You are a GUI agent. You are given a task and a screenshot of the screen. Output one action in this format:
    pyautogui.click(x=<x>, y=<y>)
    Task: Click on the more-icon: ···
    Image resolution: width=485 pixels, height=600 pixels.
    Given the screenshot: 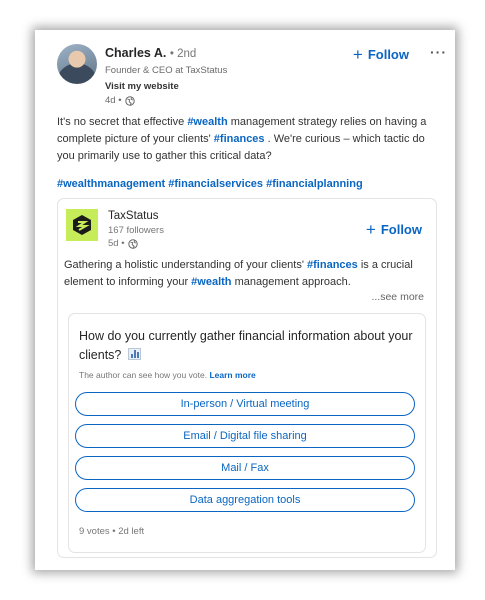 What is the action you would take?
    pyautogui.click(x=438, y=52)
    